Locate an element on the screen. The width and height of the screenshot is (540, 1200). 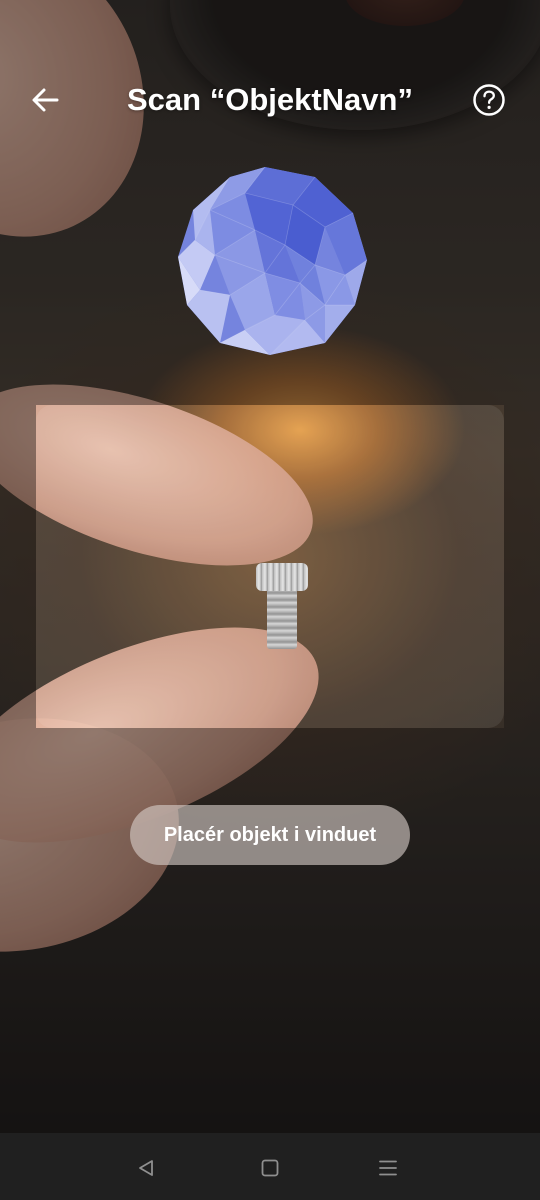
nav-home-button is located at coordinates (270, 1168).